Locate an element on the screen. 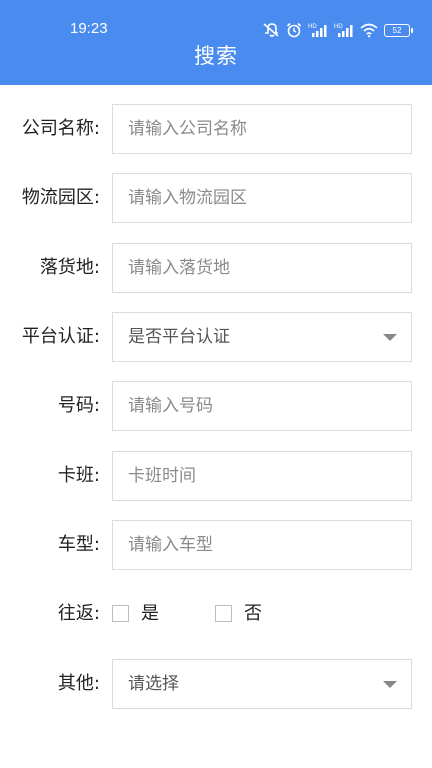 Image resolution: width=432 pixels, height=768 pixels. vehicle-row: 车型: 请输入车型 is located at coordinates (216, 545).